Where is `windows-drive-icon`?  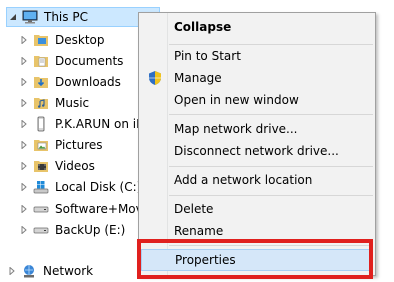 windows-drive-icon is located at coordinates (41, 187).